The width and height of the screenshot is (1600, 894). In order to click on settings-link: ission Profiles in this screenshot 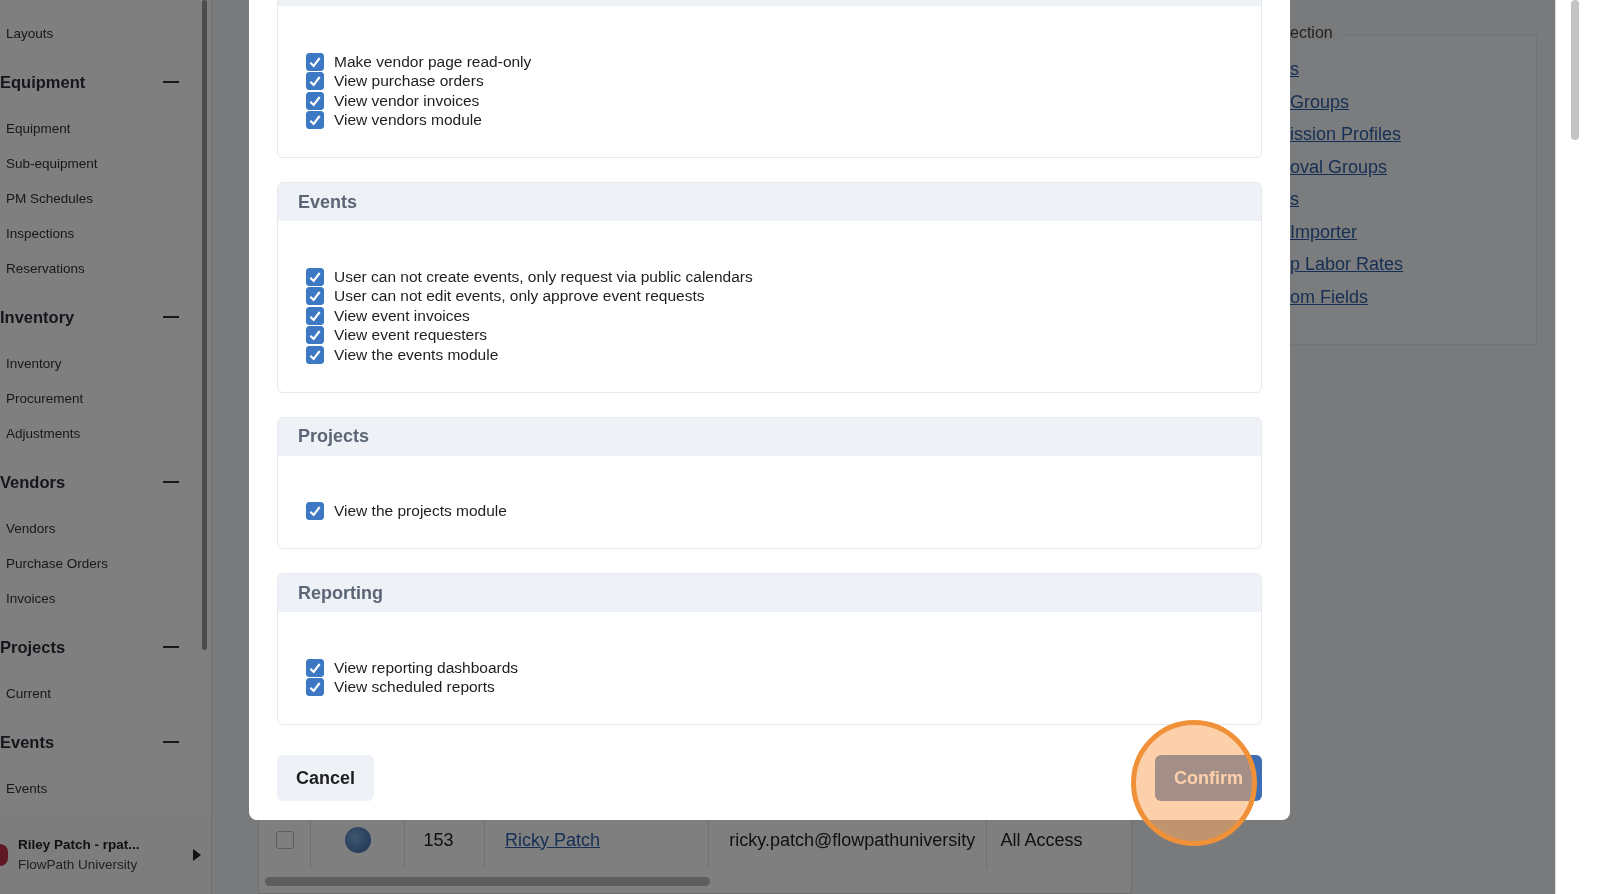, I will do `click(1413, 135)`.